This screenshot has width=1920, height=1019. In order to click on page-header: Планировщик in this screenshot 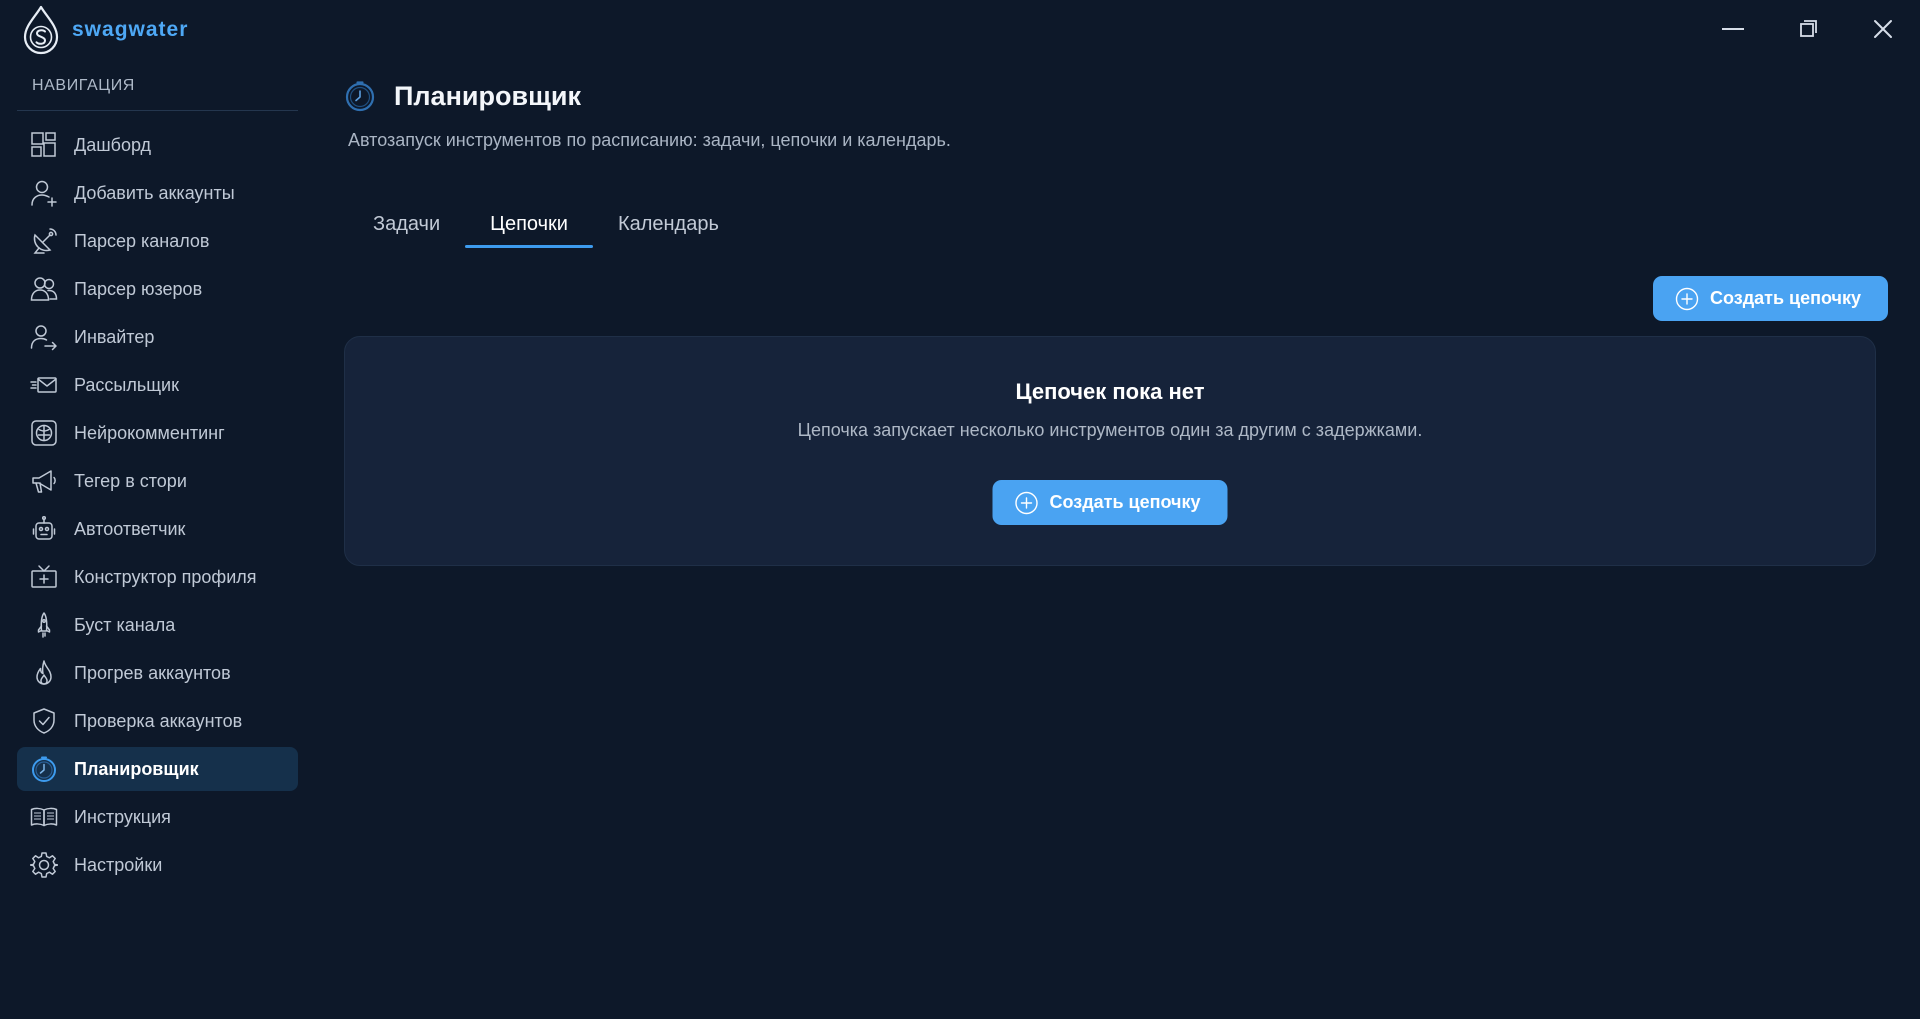, I will do `click(462, 96)`.